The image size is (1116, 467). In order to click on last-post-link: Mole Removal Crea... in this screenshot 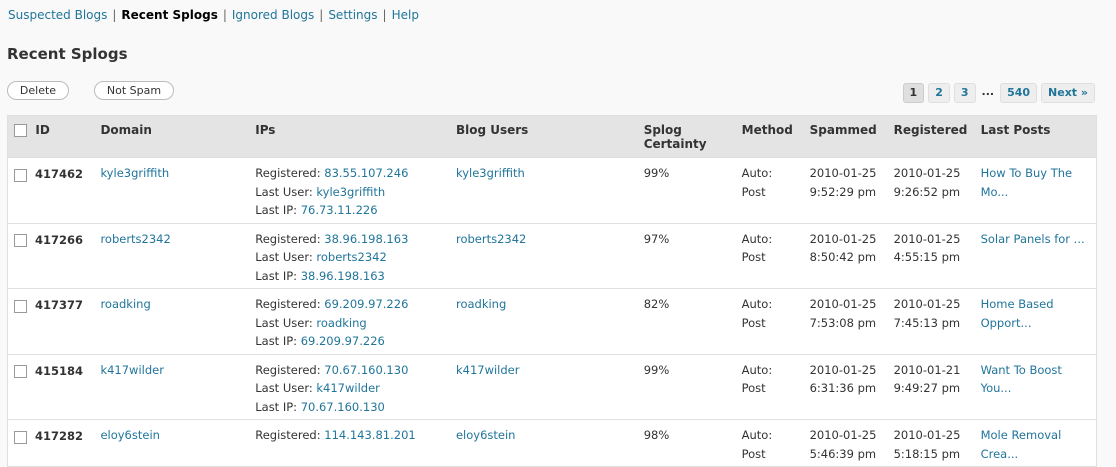, I will do `click(1021, 444)`.